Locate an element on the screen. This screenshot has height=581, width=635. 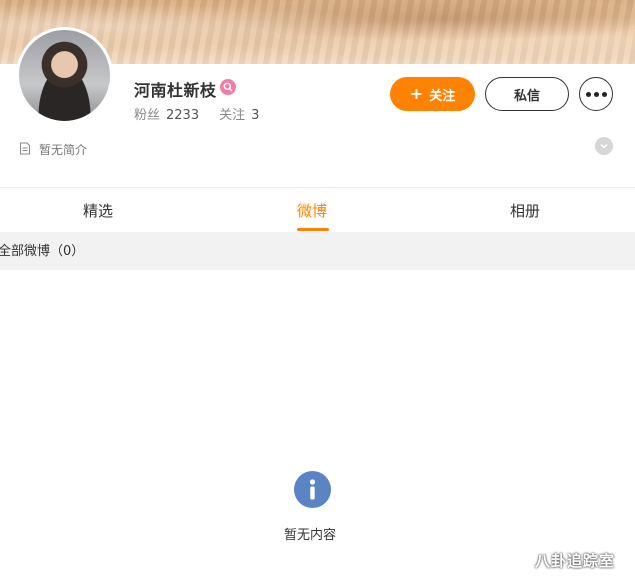
plus-icon: + is located at coordinates (416, 93).